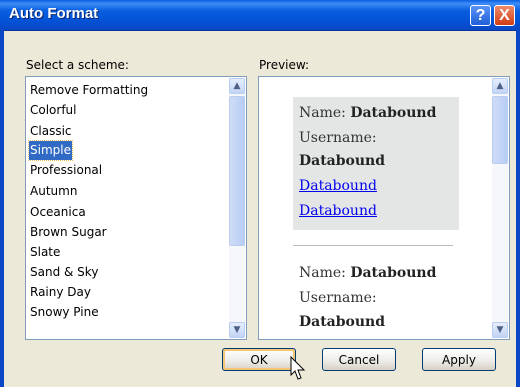 The height and width of the screenshot is (387, 520). I want to click on mouse-cursor-icon, so click(298, 368).